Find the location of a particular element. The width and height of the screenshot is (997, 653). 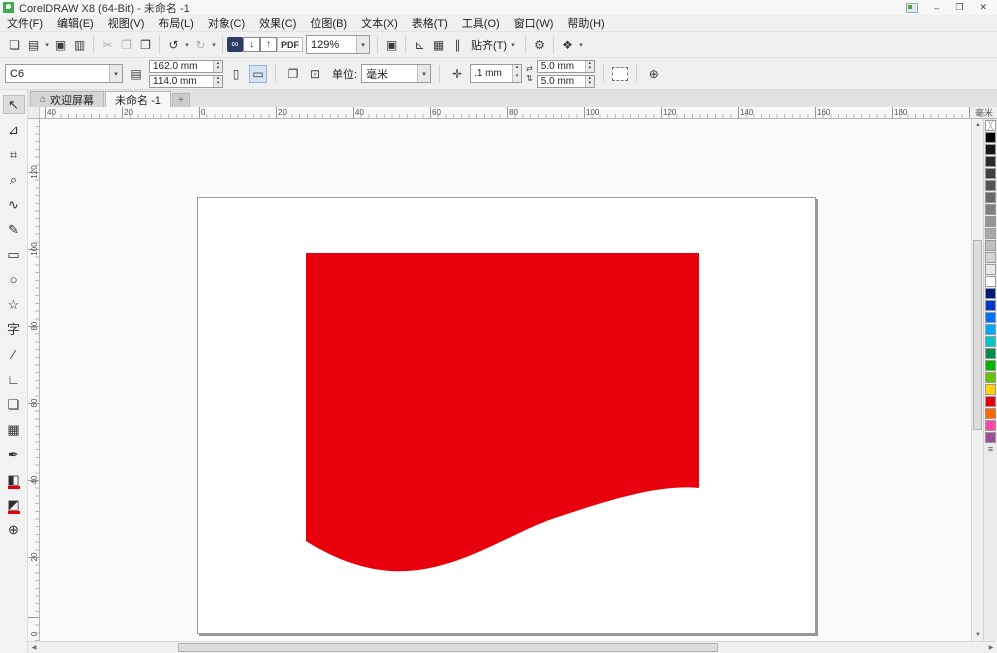

paste-icon: ❒ is located at coordinates (145, 45).